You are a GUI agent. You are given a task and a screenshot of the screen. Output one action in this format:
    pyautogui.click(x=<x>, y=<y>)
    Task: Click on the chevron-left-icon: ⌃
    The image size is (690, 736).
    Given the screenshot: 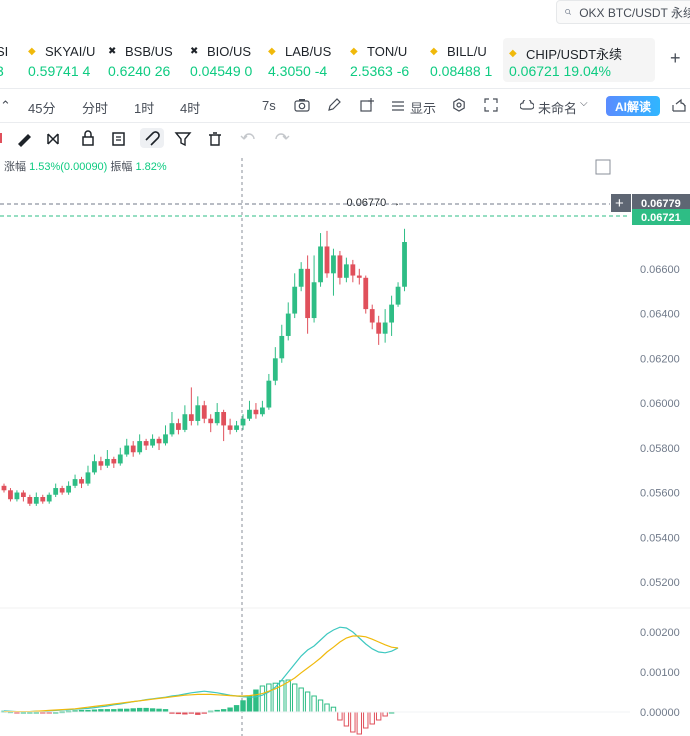 What is the action you would take?
    pyautogui.click(x=5, y=106)
    